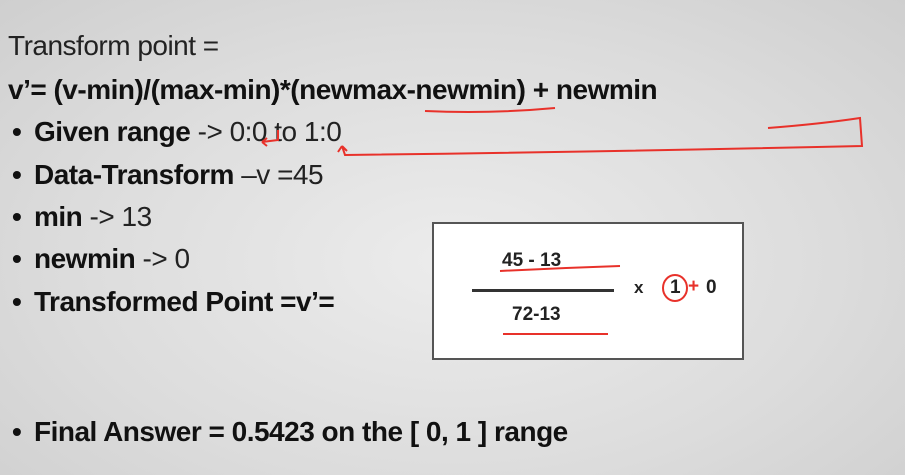  What do you see at coordinates (270, 138) in the screenshot?
I see `arrow-to-range-end` at bounding box center [270, 138].